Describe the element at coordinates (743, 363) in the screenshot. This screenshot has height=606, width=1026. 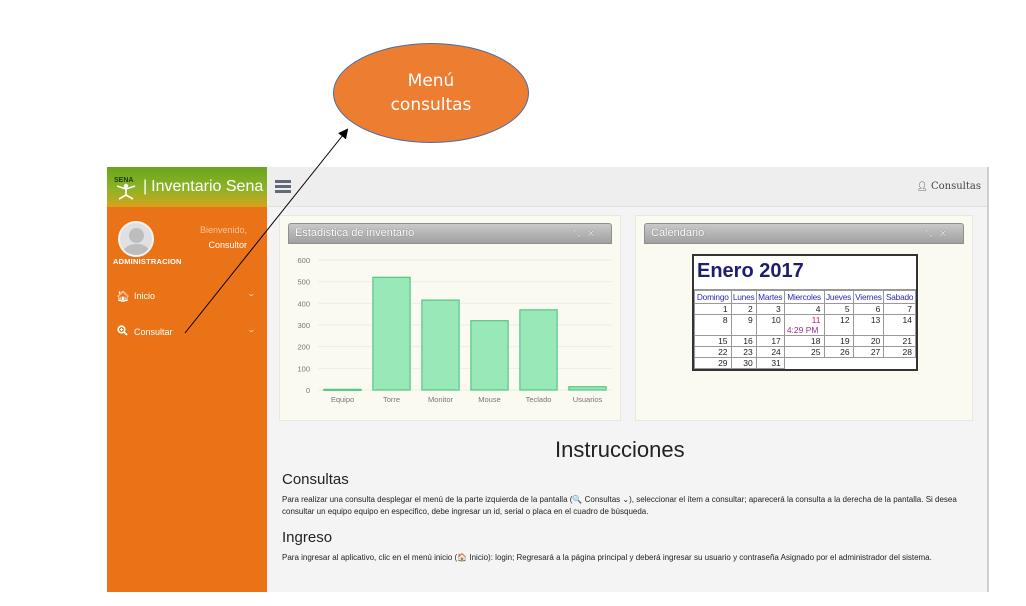
I see `calendar-day: 30` at that location.